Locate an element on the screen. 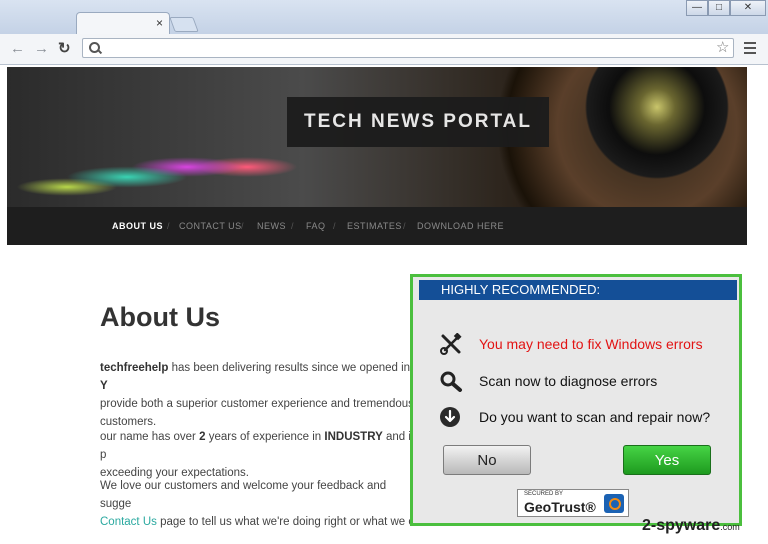 This screenshot has height=544, width=768. address-bar is located at coordinates (408, 48).